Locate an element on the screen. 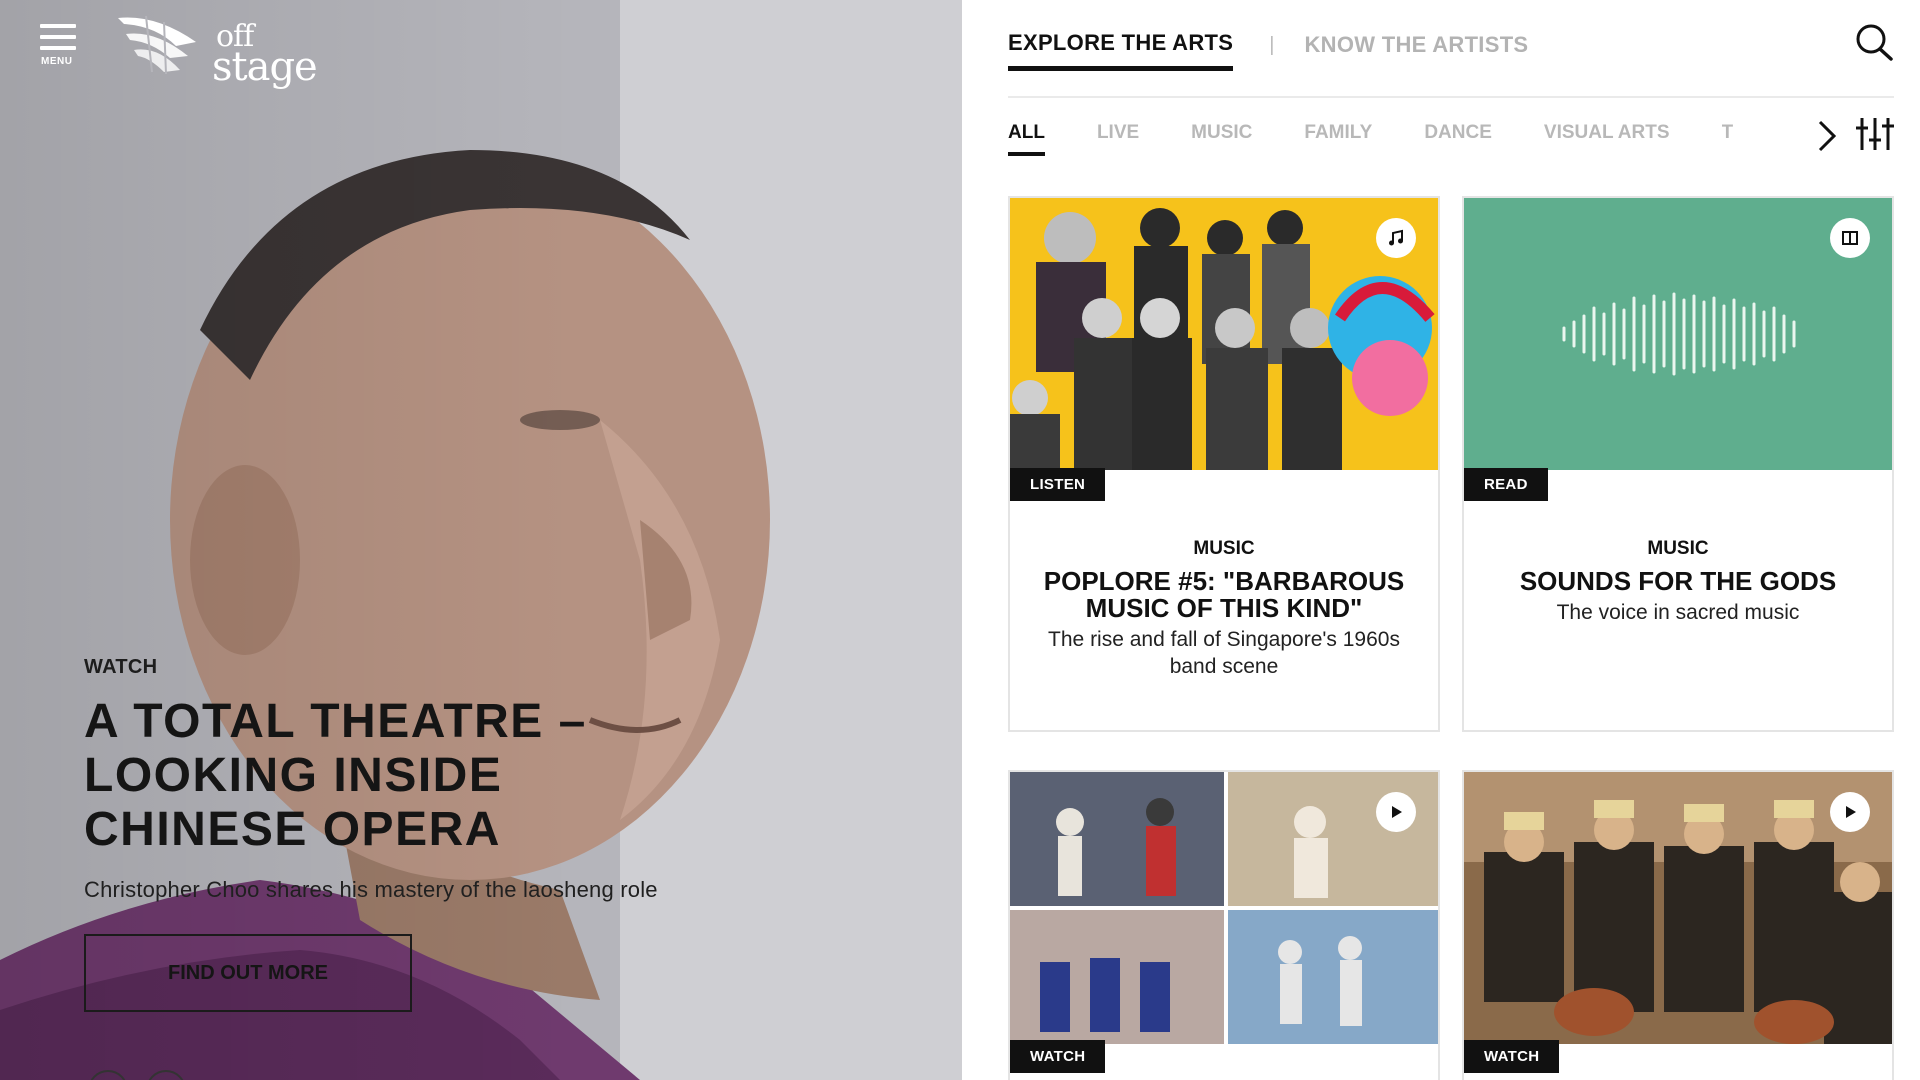  find-out-more-button: FIND OUT MORE is located at coordinates (248, 973).